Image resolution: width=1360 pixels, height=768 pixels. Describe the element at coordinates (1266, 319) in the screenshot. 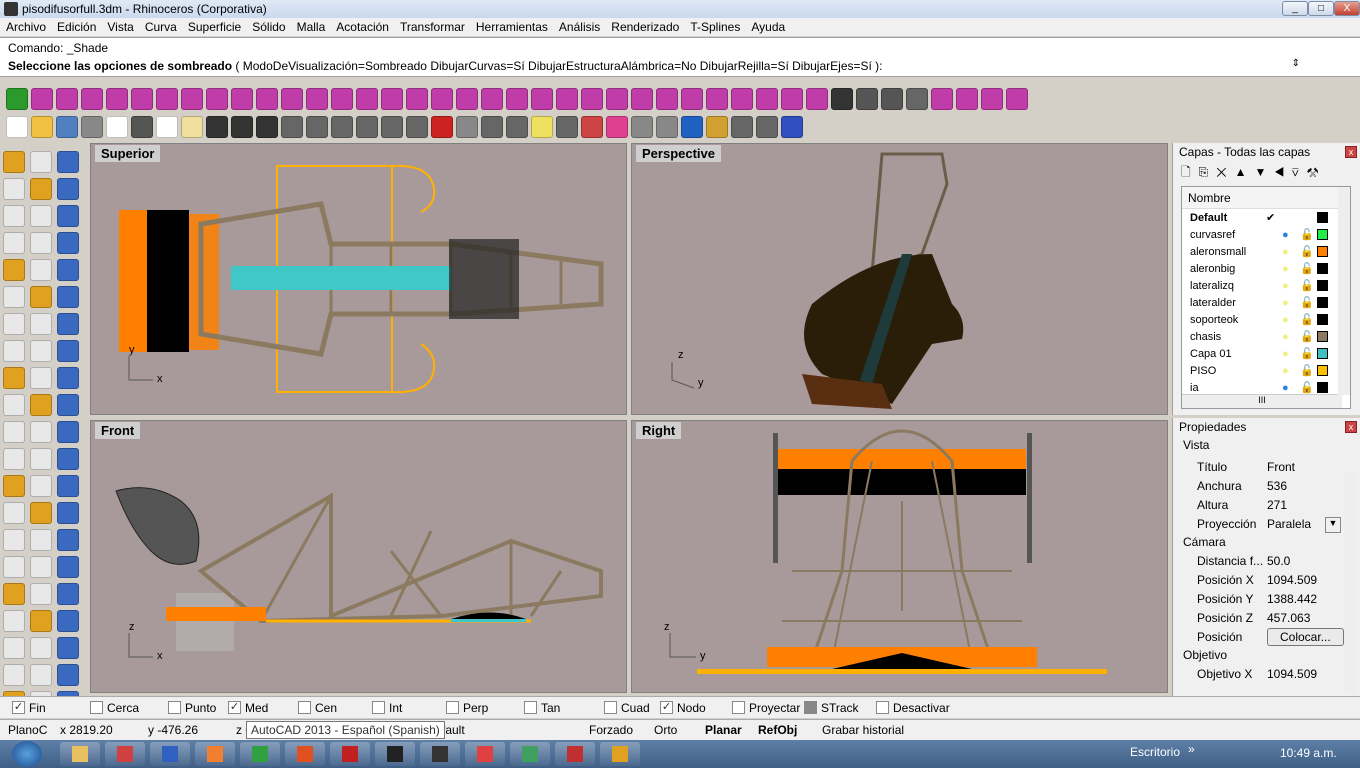

I see `layer-row: soporteok ● 🔓` at that location.